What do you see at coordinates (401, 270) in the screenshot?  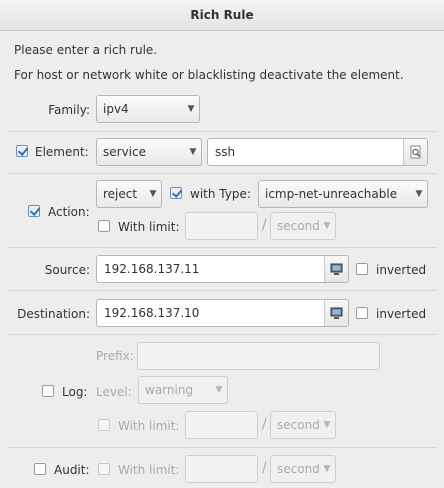 I see `source-inverted-label: inverted` at bounding box center [401, 270].